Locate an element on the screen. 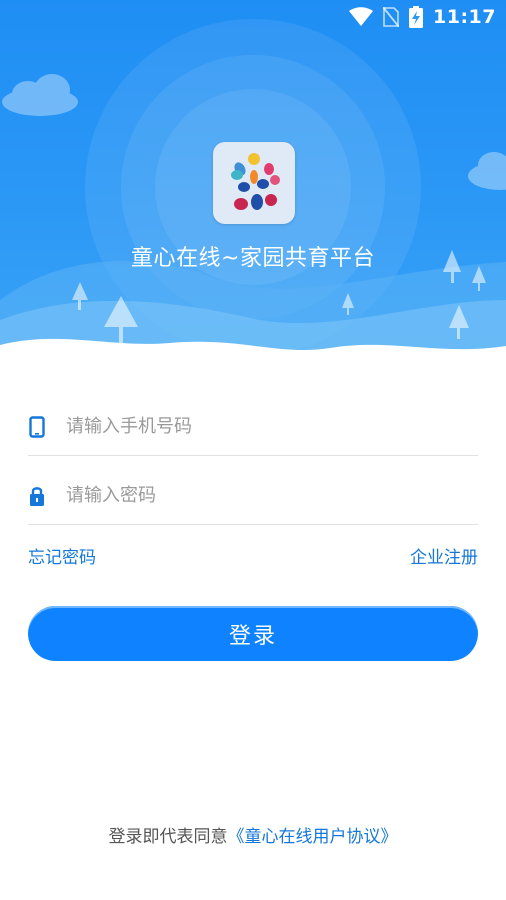  forgot-password-link: 忘记密码 is located at coordinates (62, 555).